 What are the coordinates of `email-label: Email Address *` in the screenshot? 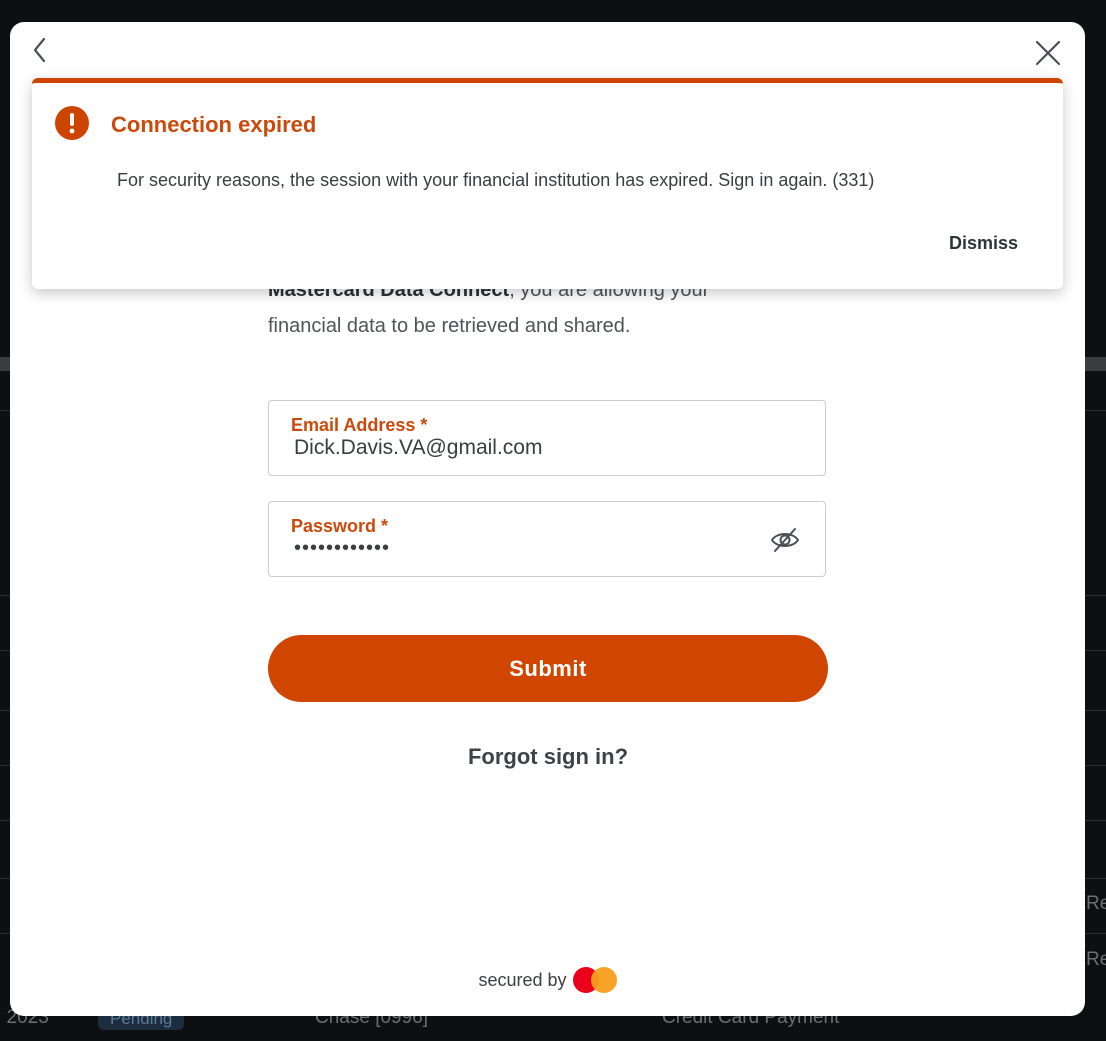 It's located at (359, 425).